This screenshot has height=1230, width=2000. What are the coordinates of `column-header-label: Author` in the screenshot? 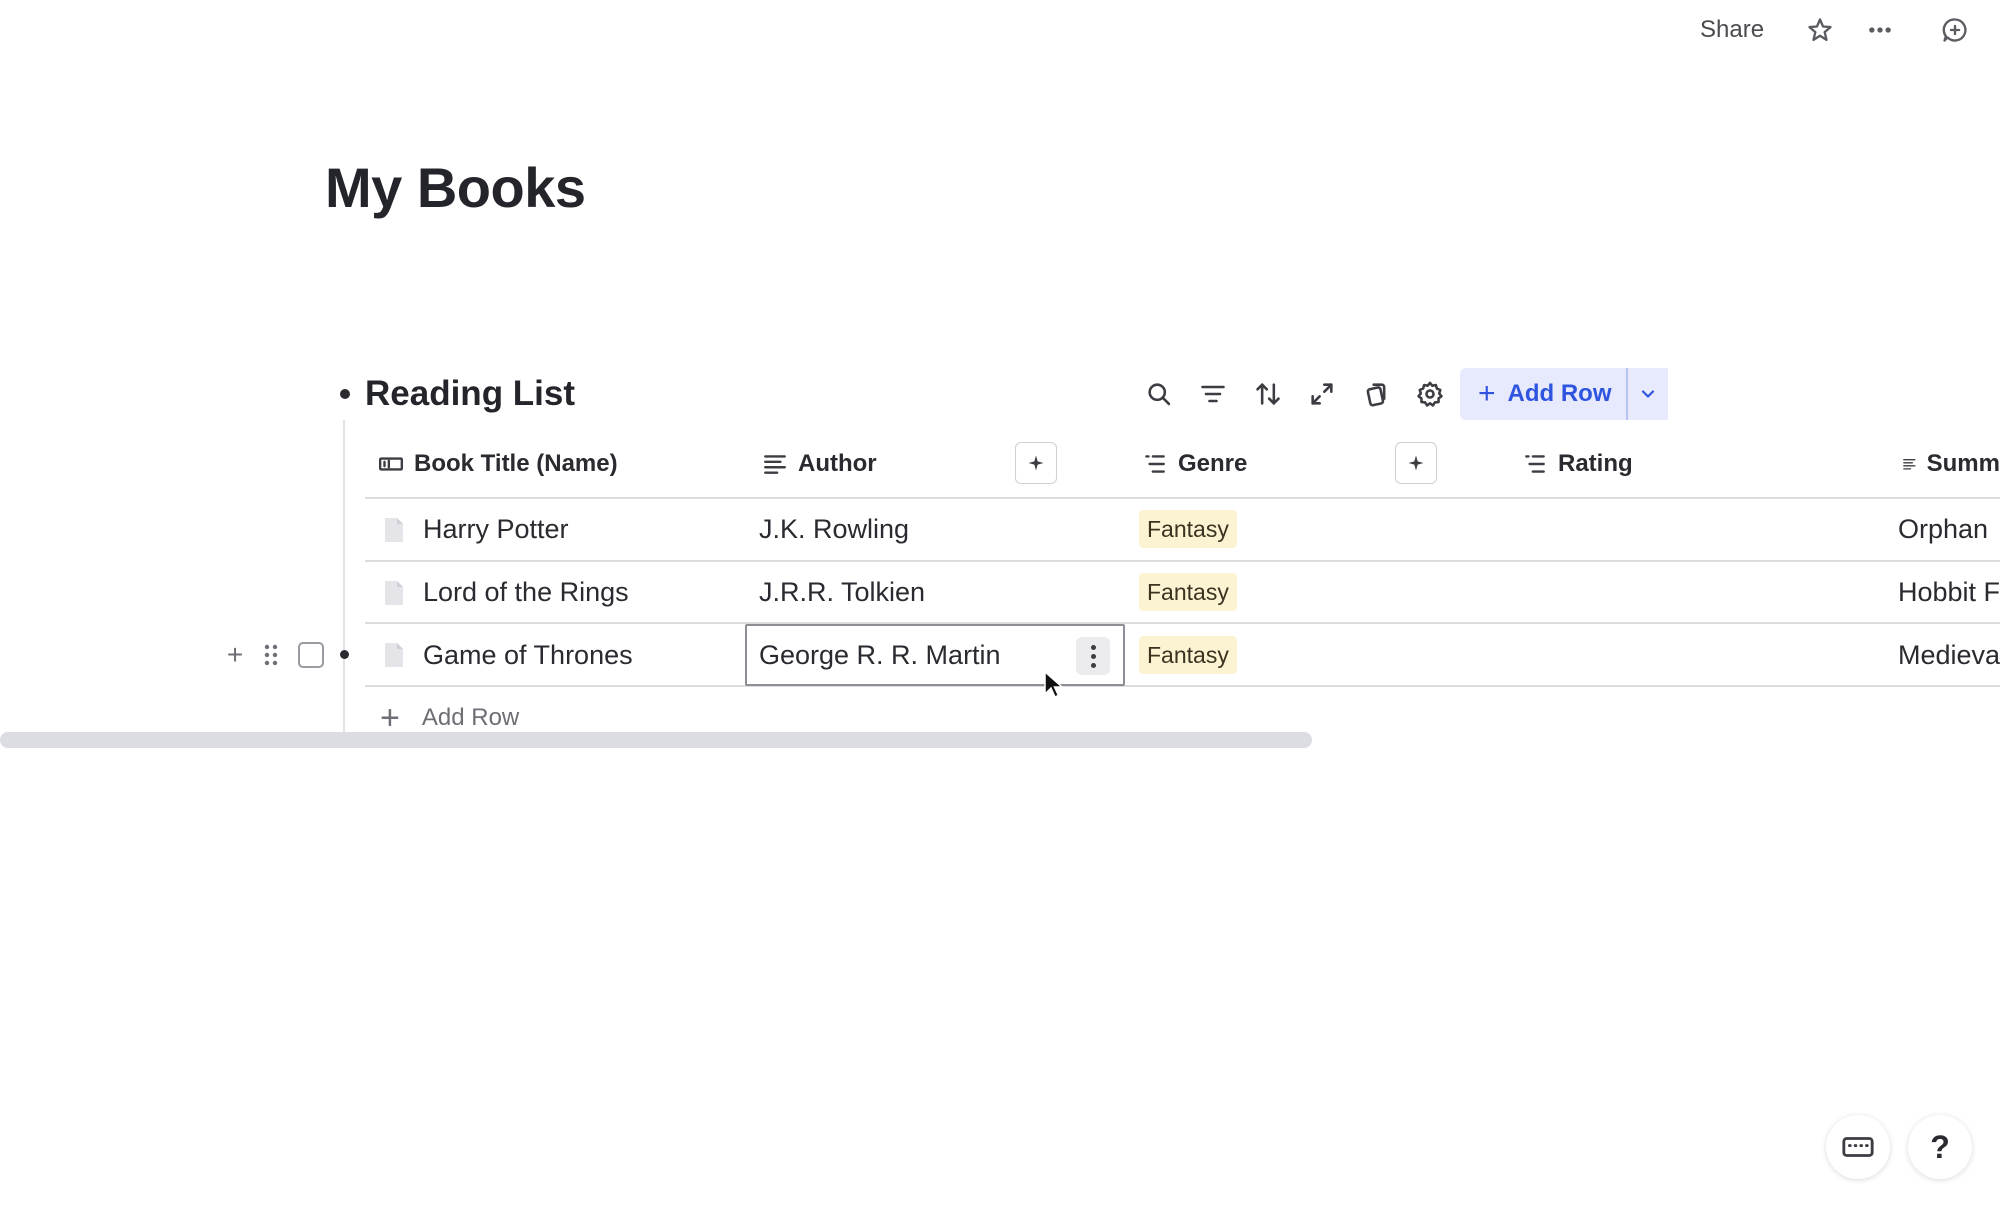 It's located at (837, 463).